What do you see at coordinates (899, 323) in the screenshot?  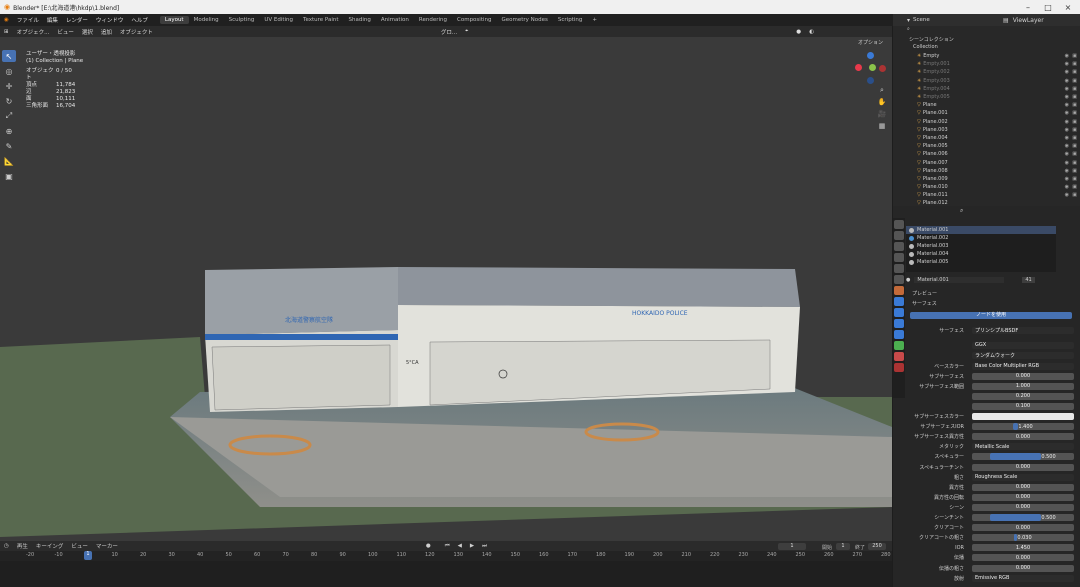 I see `physics-tab-icon` at bounding box center [899, 323].